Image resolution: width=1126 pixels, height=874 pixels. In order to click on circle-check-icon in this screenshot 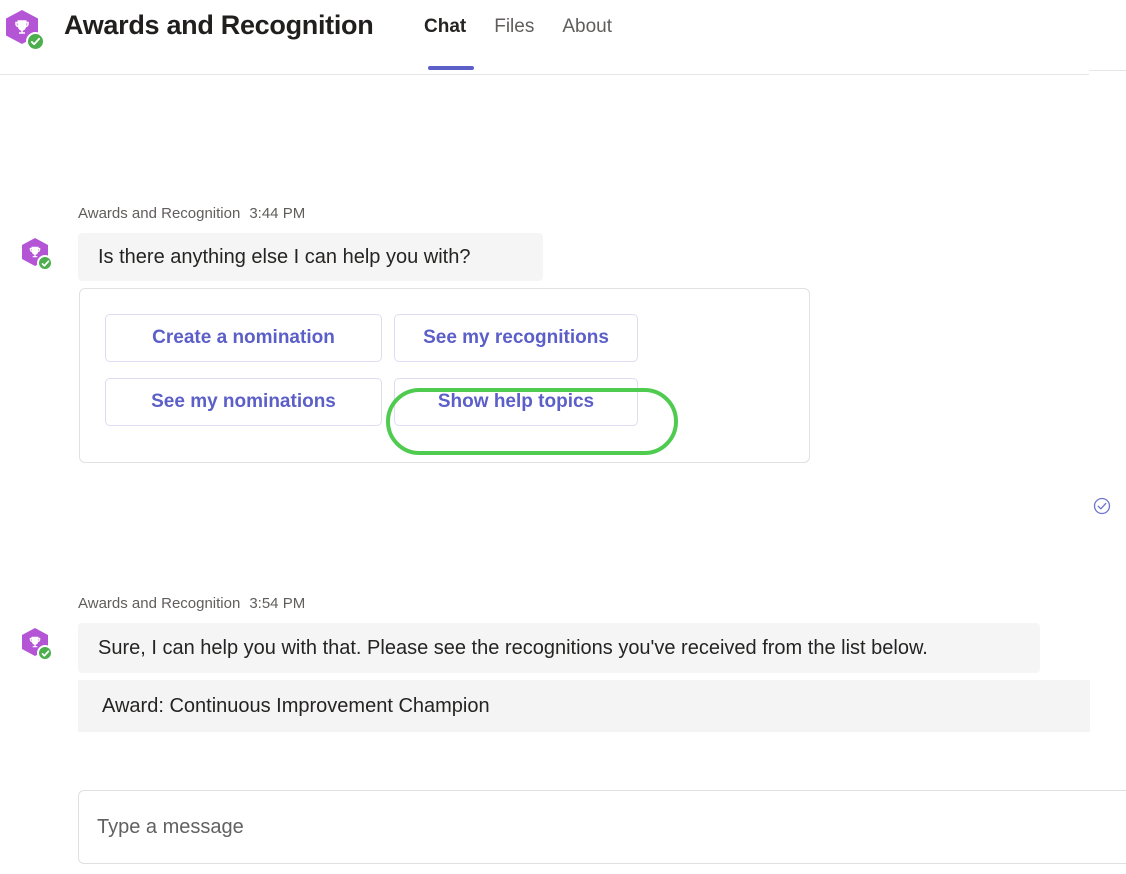, I will do `click(1102, 506)`.